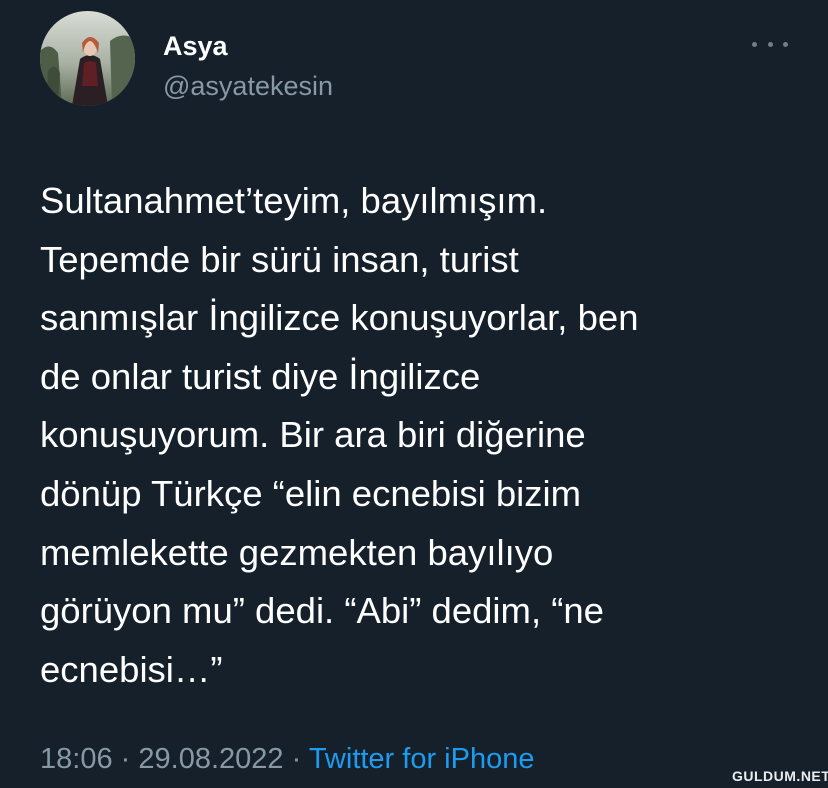  I want to click on tweet-source-link: Twitter for iPhone, so click(422, 759).